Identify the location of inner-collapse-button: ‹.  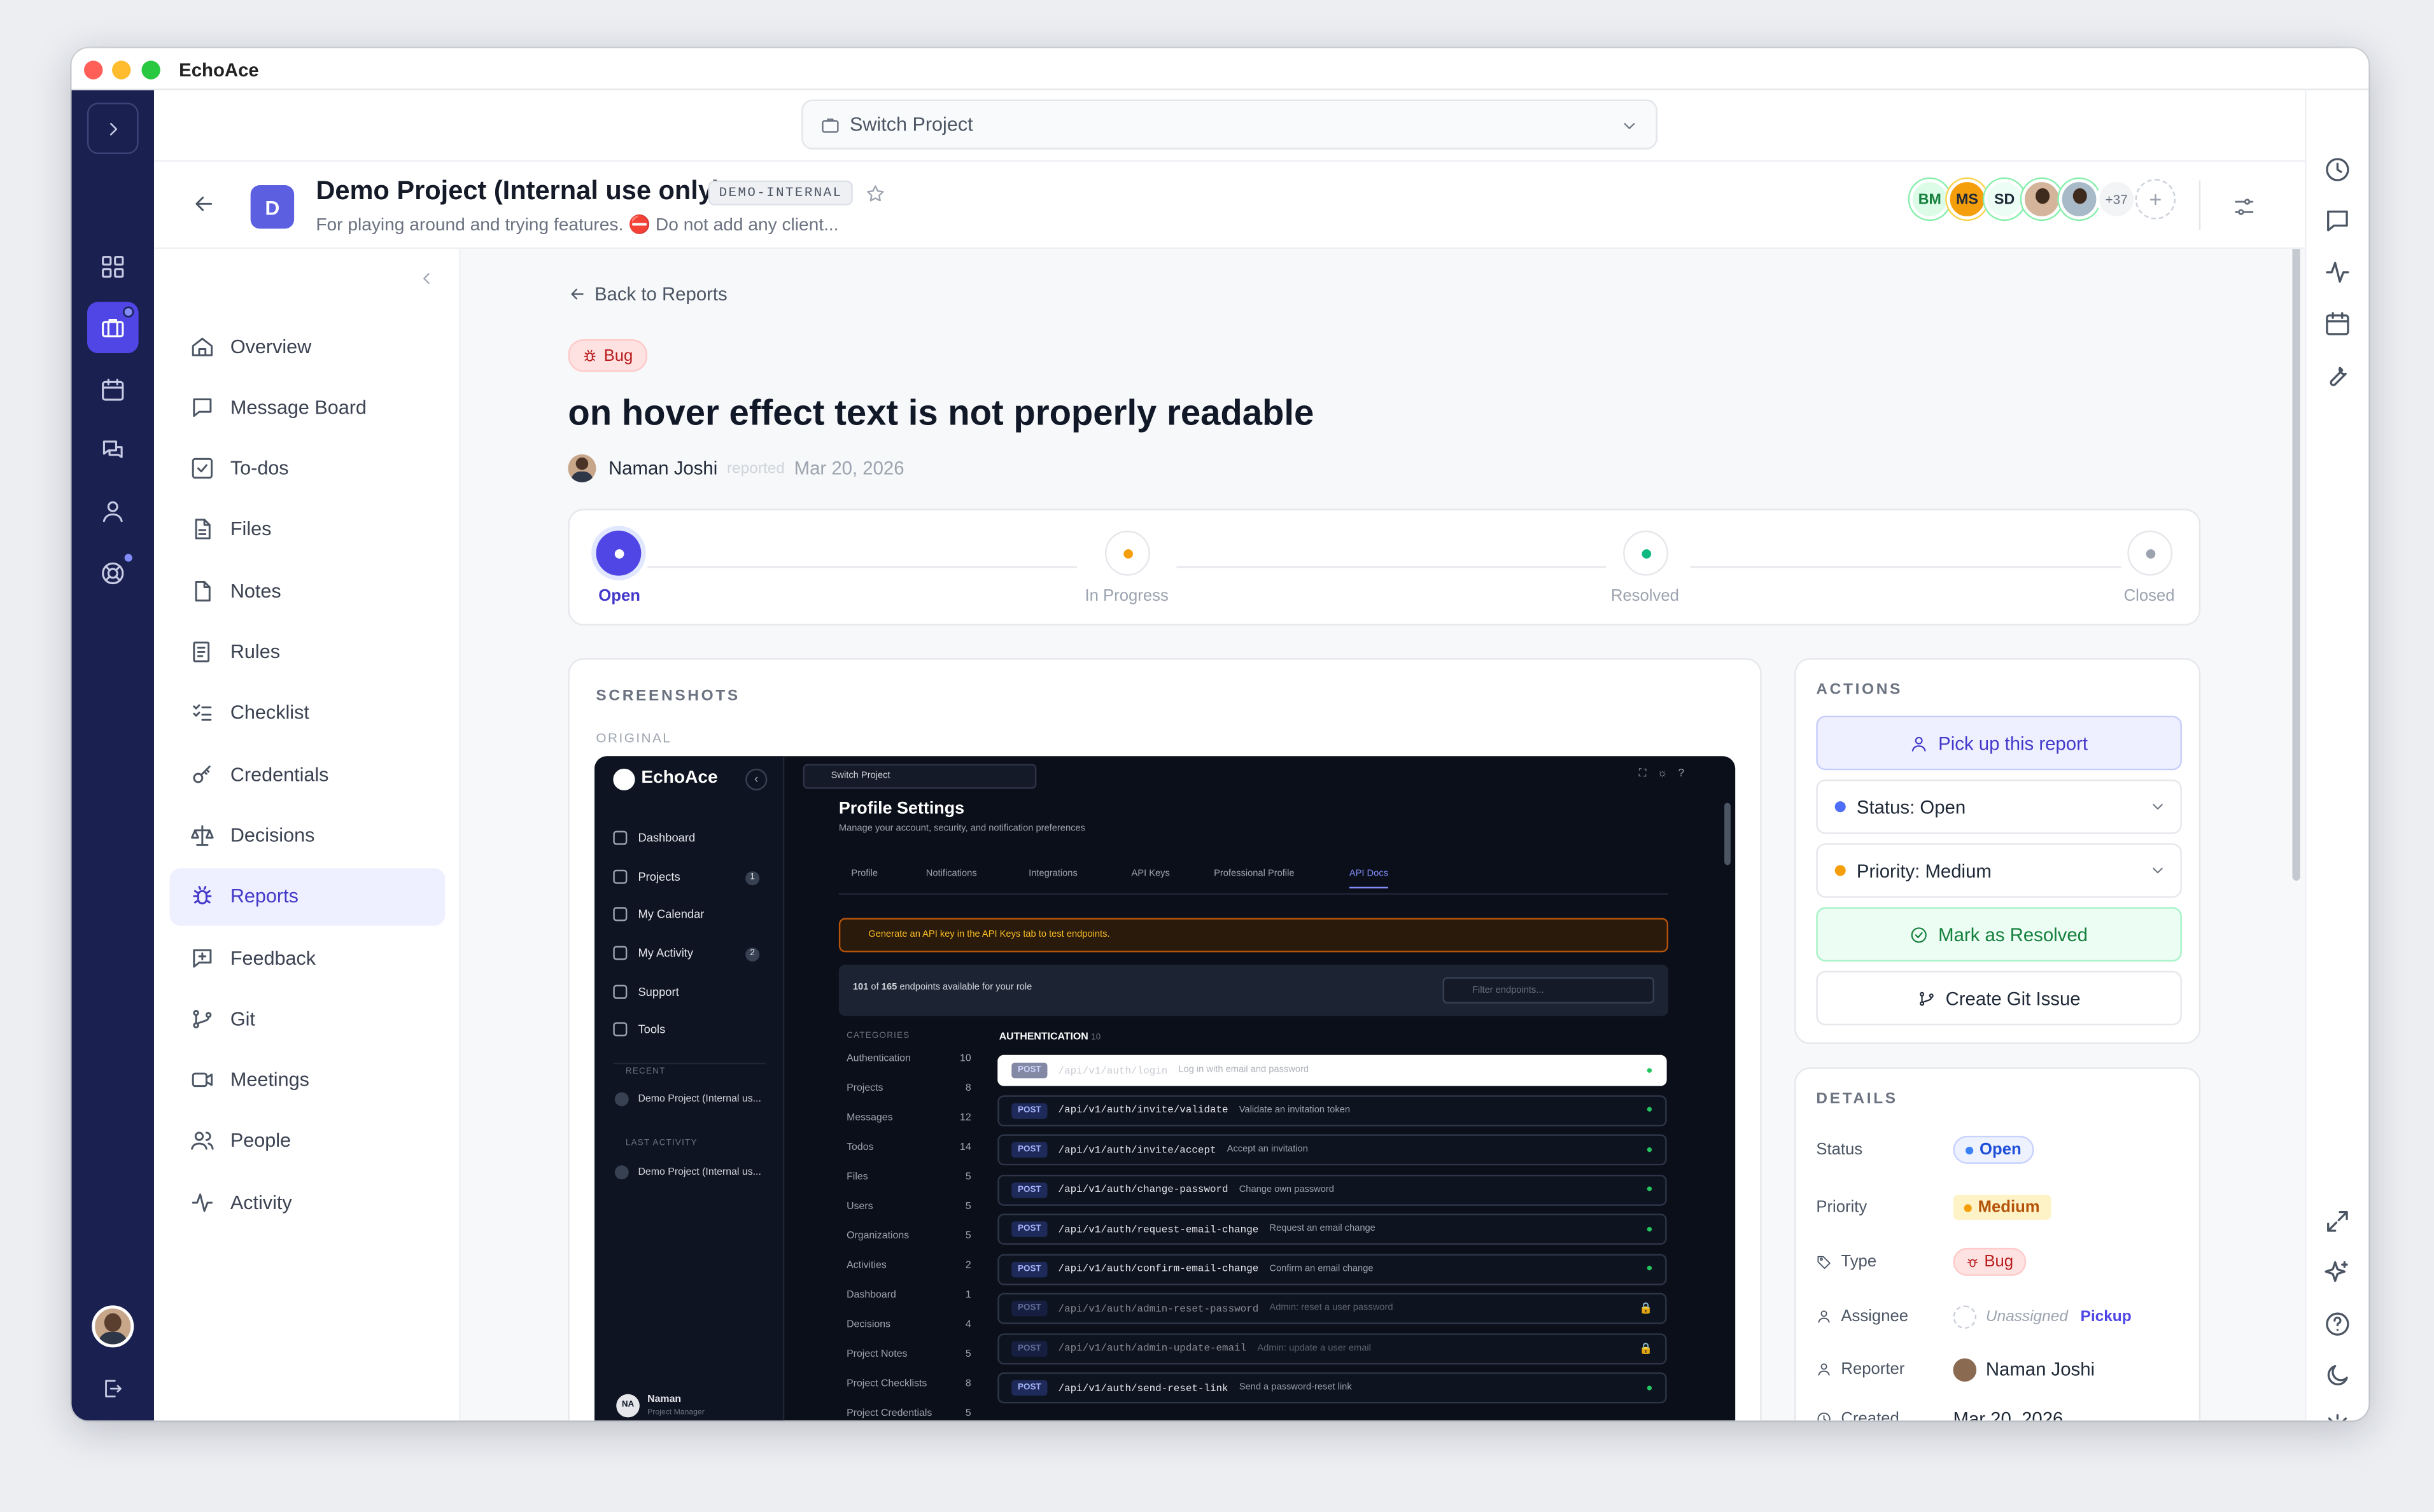
(756, 779).